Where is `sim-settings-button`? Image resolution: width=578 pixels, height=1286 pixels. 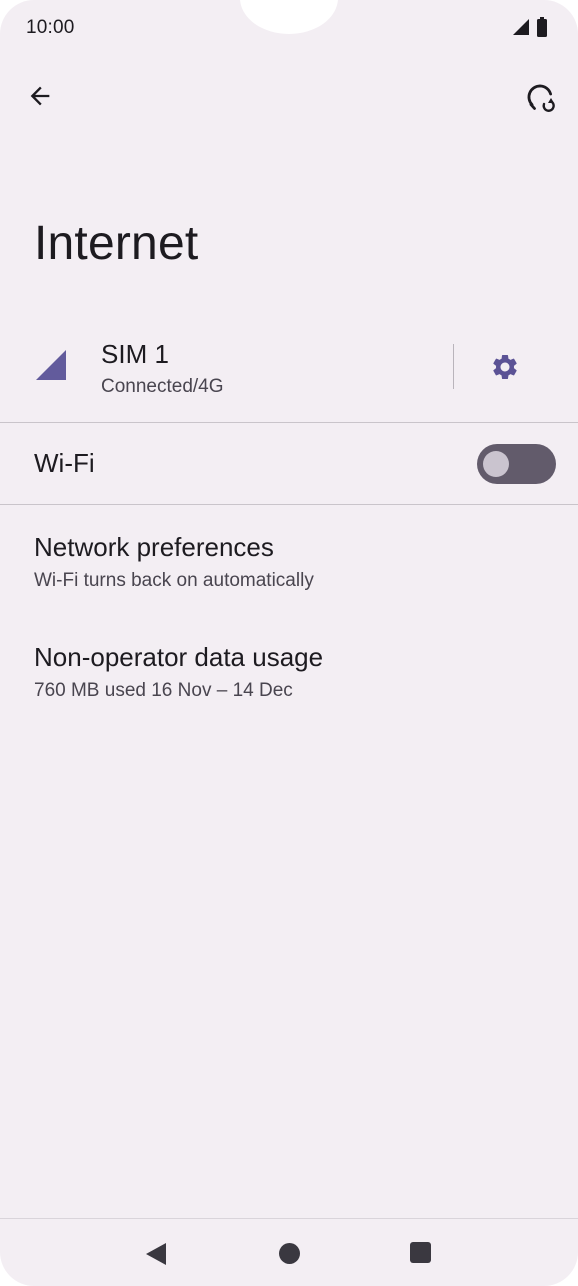 sim-settings-button is located at coordinates (505, 367).